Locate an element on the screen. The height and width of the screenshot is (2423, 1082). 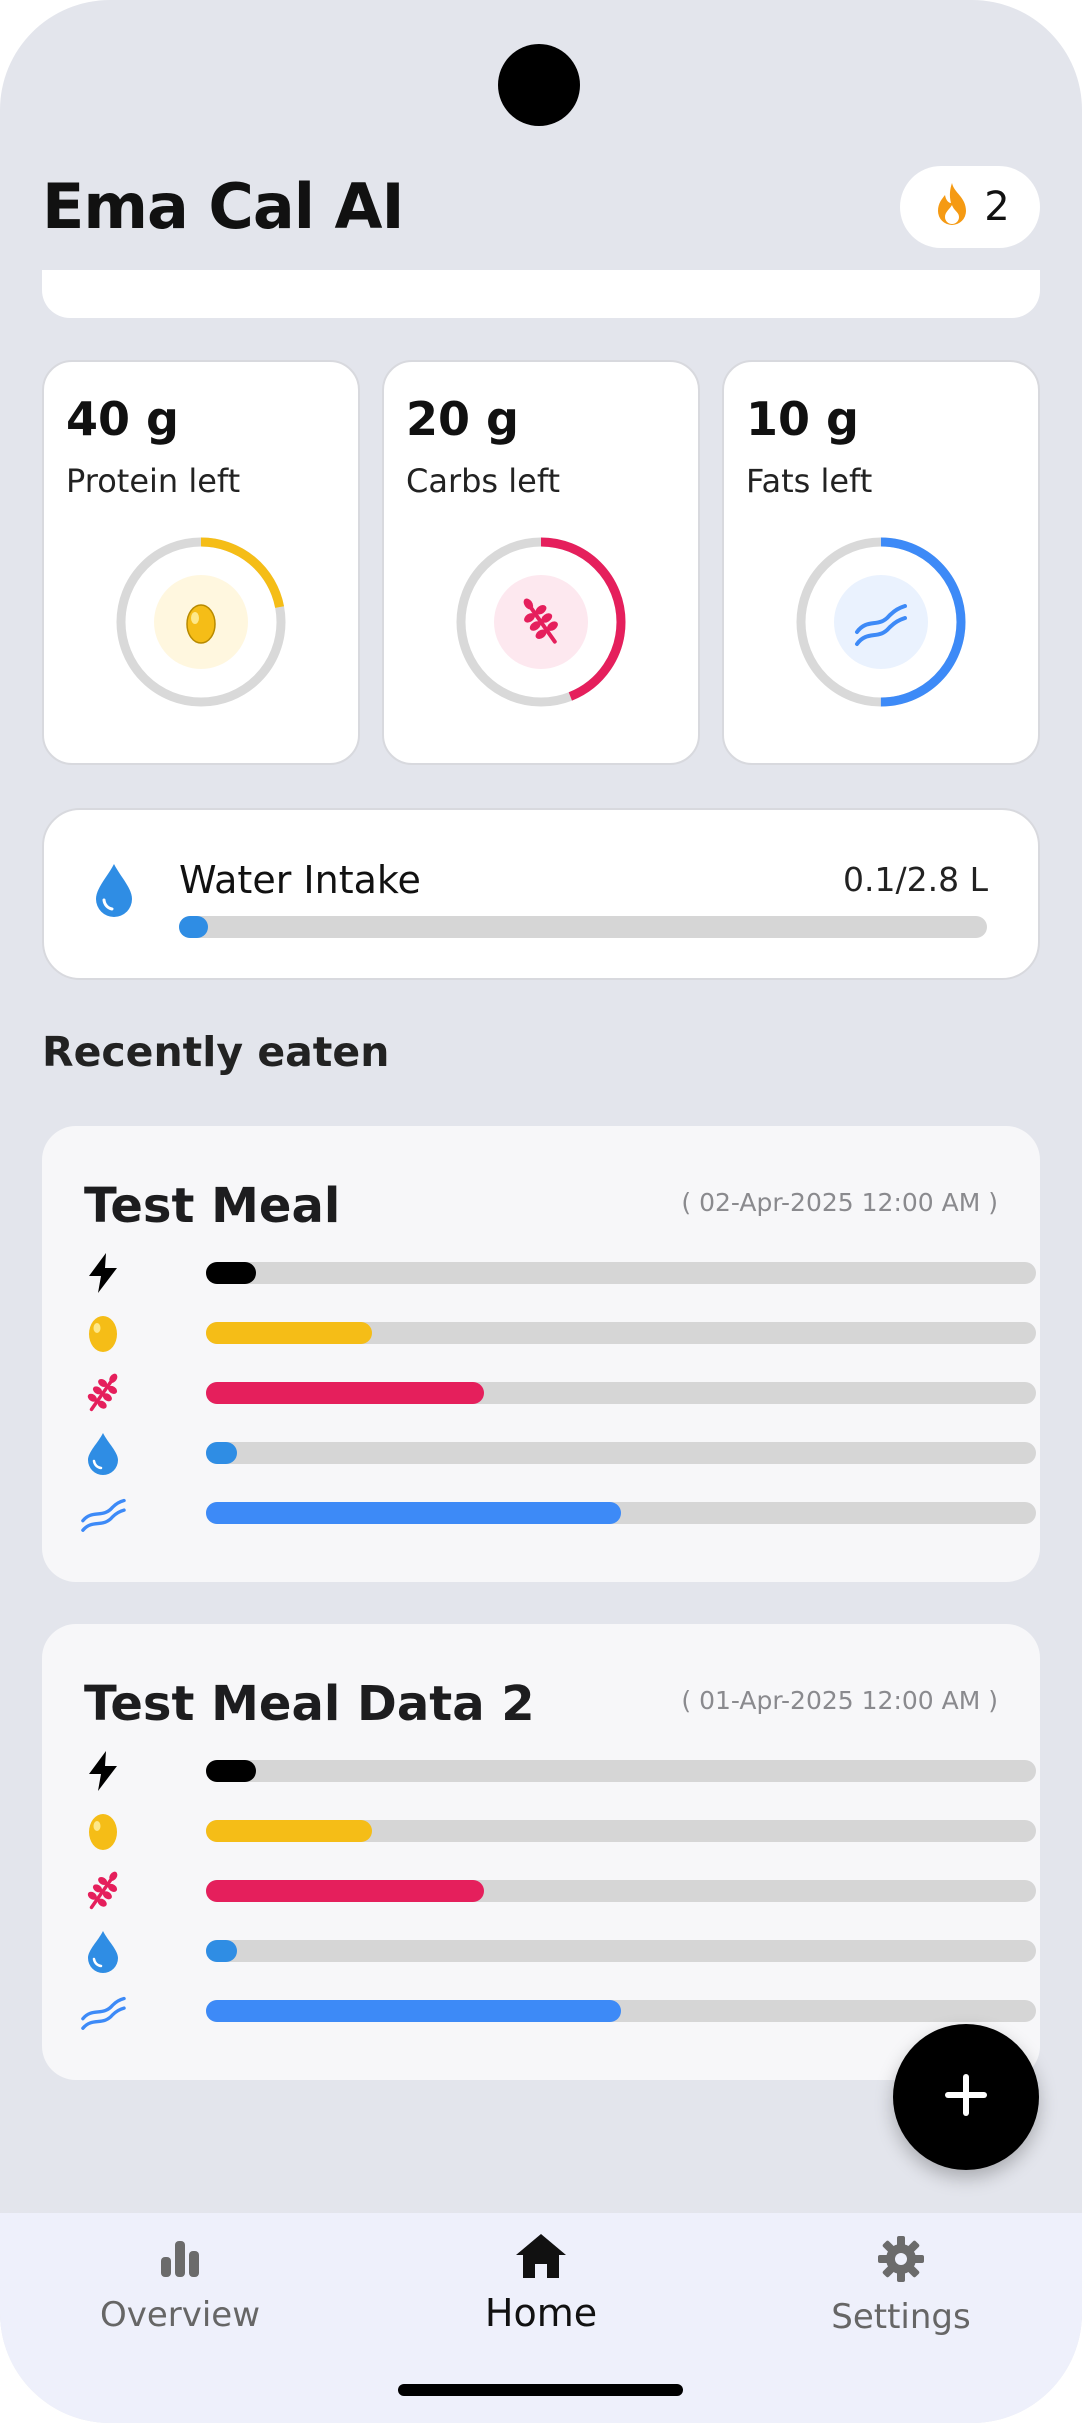
fats-card: 10 g Fats left is located at coordinates (881, 562).